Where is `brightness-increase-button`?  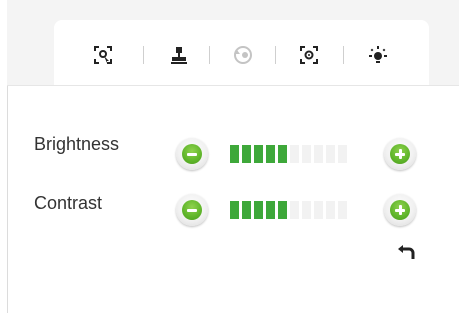 brightness-increase-button is located at coordinates (400, 154).